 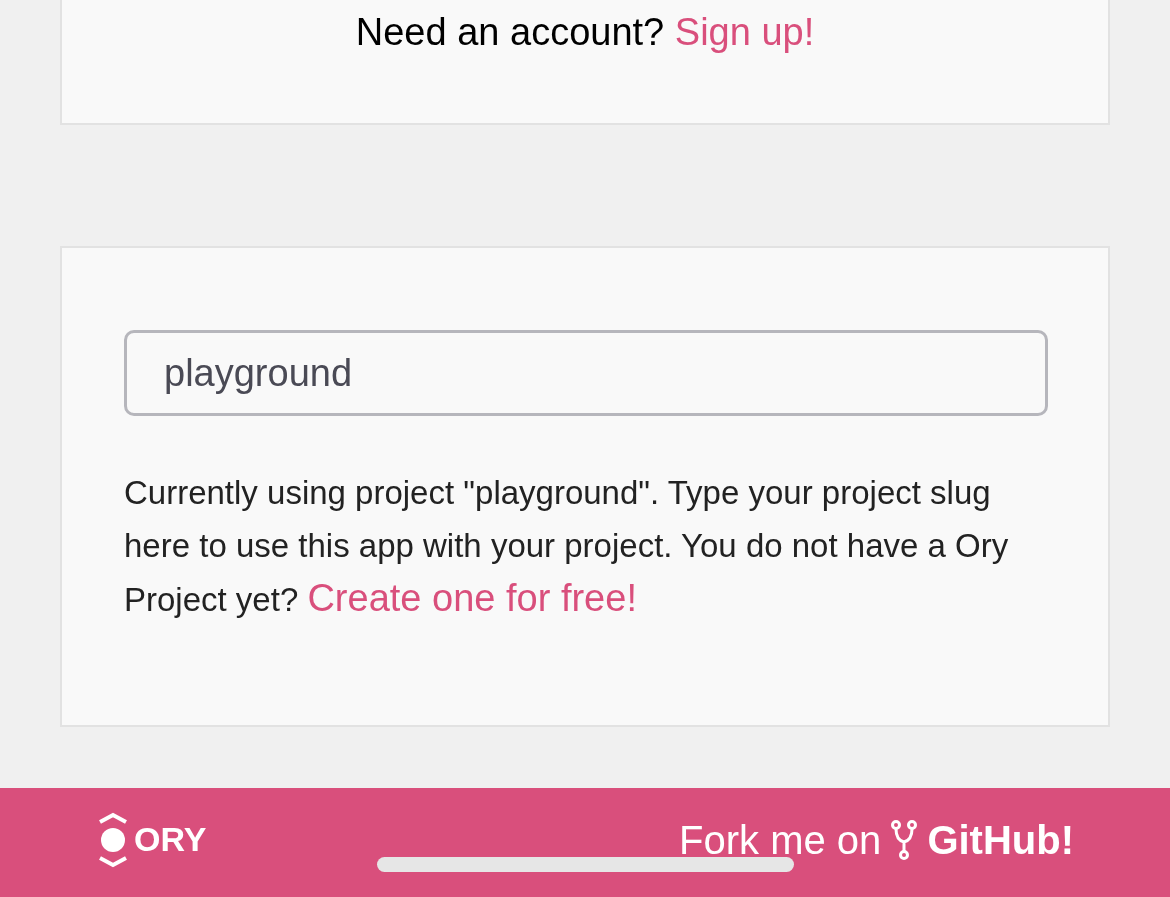 What do you see at coordinates (472, 598) in the screenshot?
I see `create-project-link: Create one for free!` at bounding box center [472, 598].